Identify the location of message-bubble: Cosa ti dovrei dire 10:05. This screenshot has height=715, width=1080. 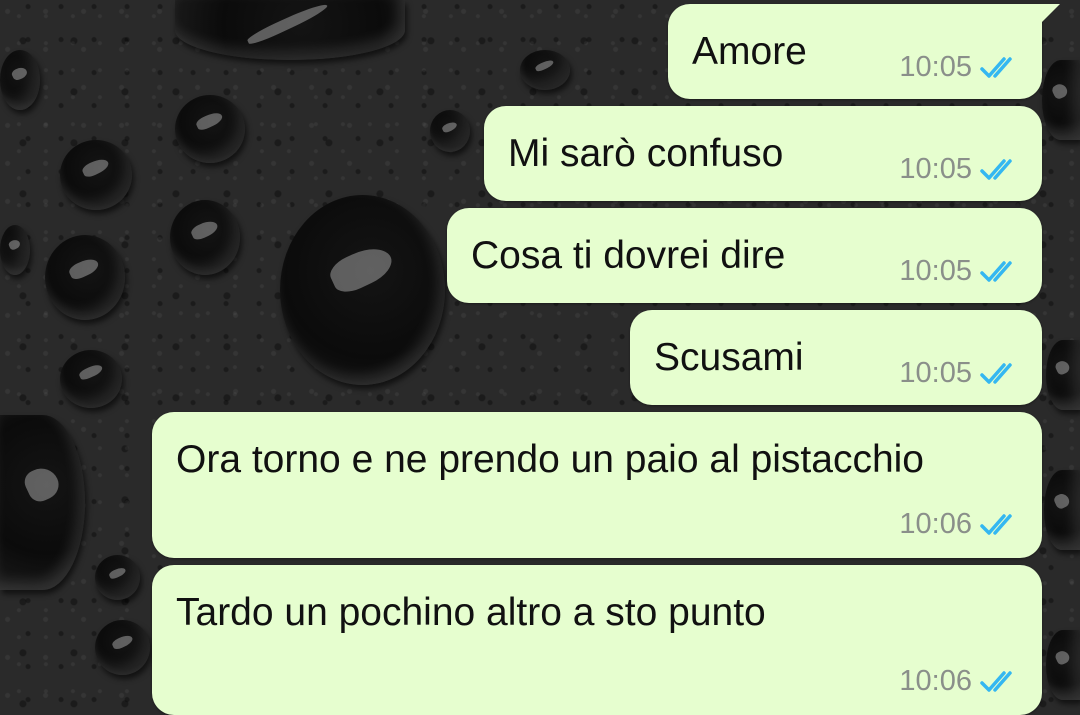
(744, 255).